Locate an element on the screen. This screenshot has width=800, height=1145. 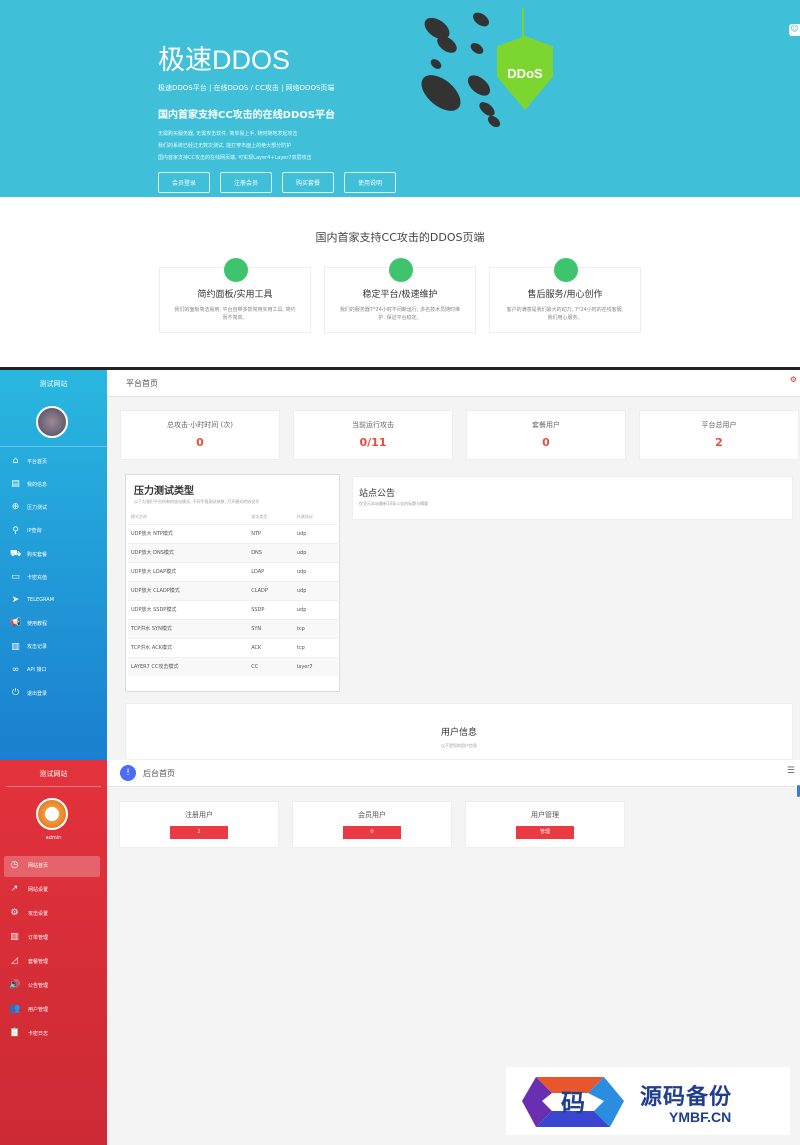
shield-pole is located at coordinates (523, 23).